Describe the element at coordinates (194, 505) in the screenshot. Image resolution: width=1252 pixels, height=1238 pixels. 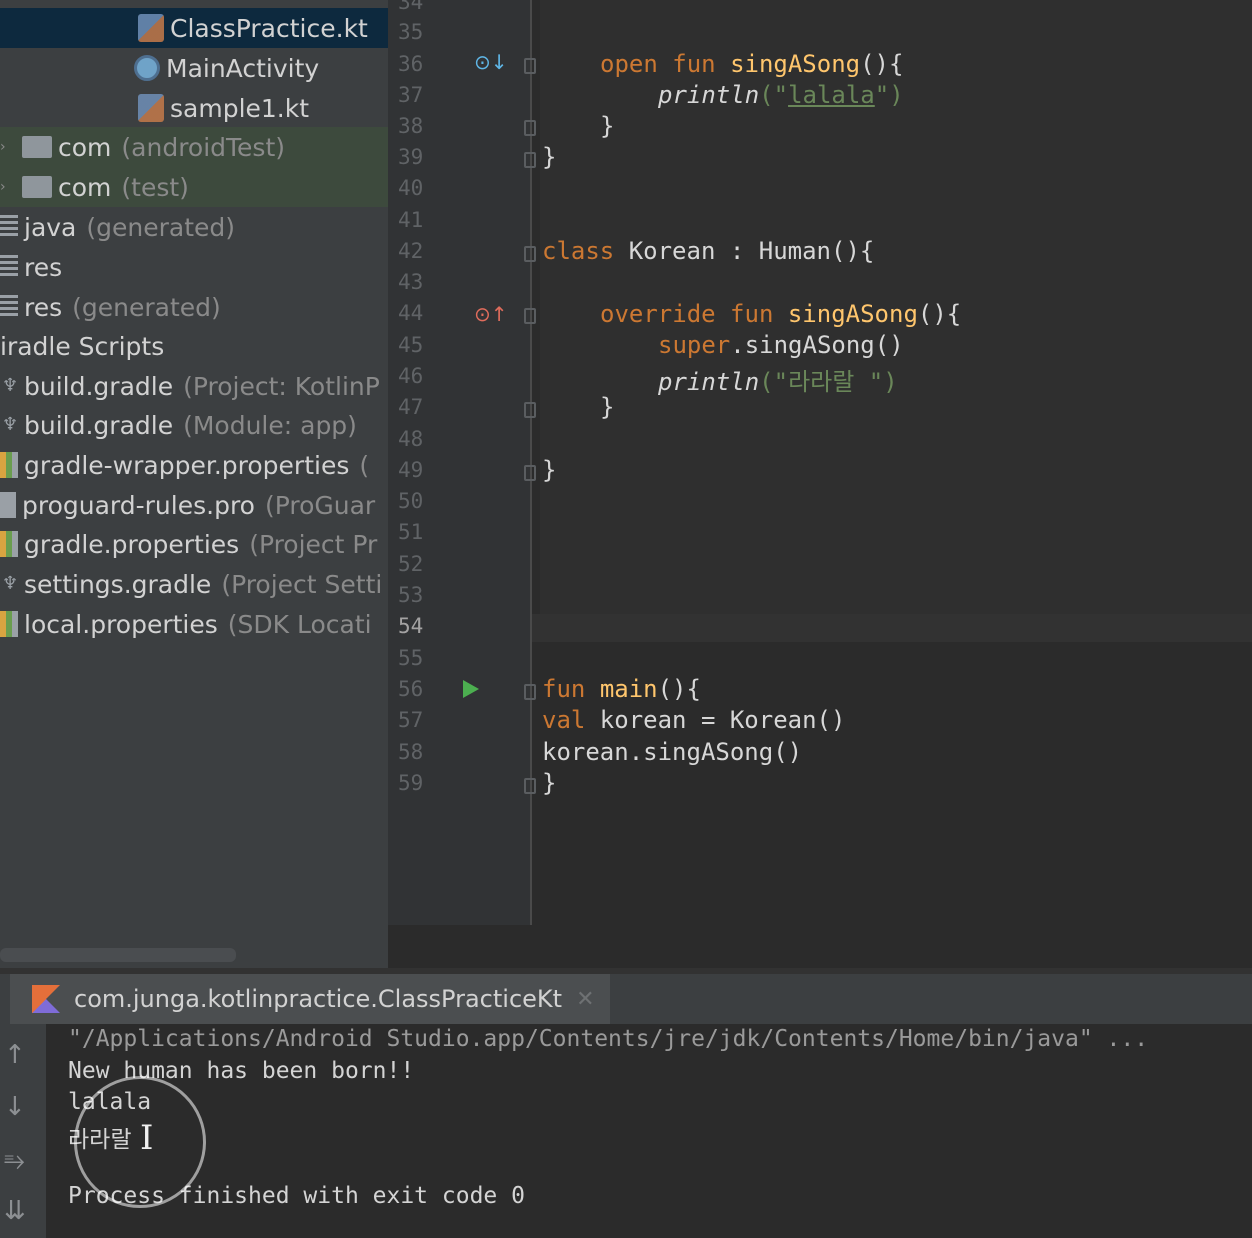
I see `tree-item-proguard-rules: proguard-rules.pro (ProGuar` at that location.